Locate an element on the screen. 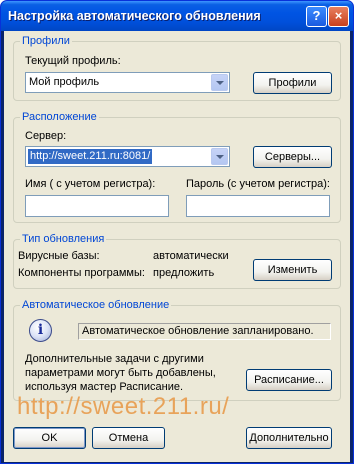 This screenshot has width=354, height=464. server-value: http://sweet.211.ru:8081/ is located at coordinates (90, 156).